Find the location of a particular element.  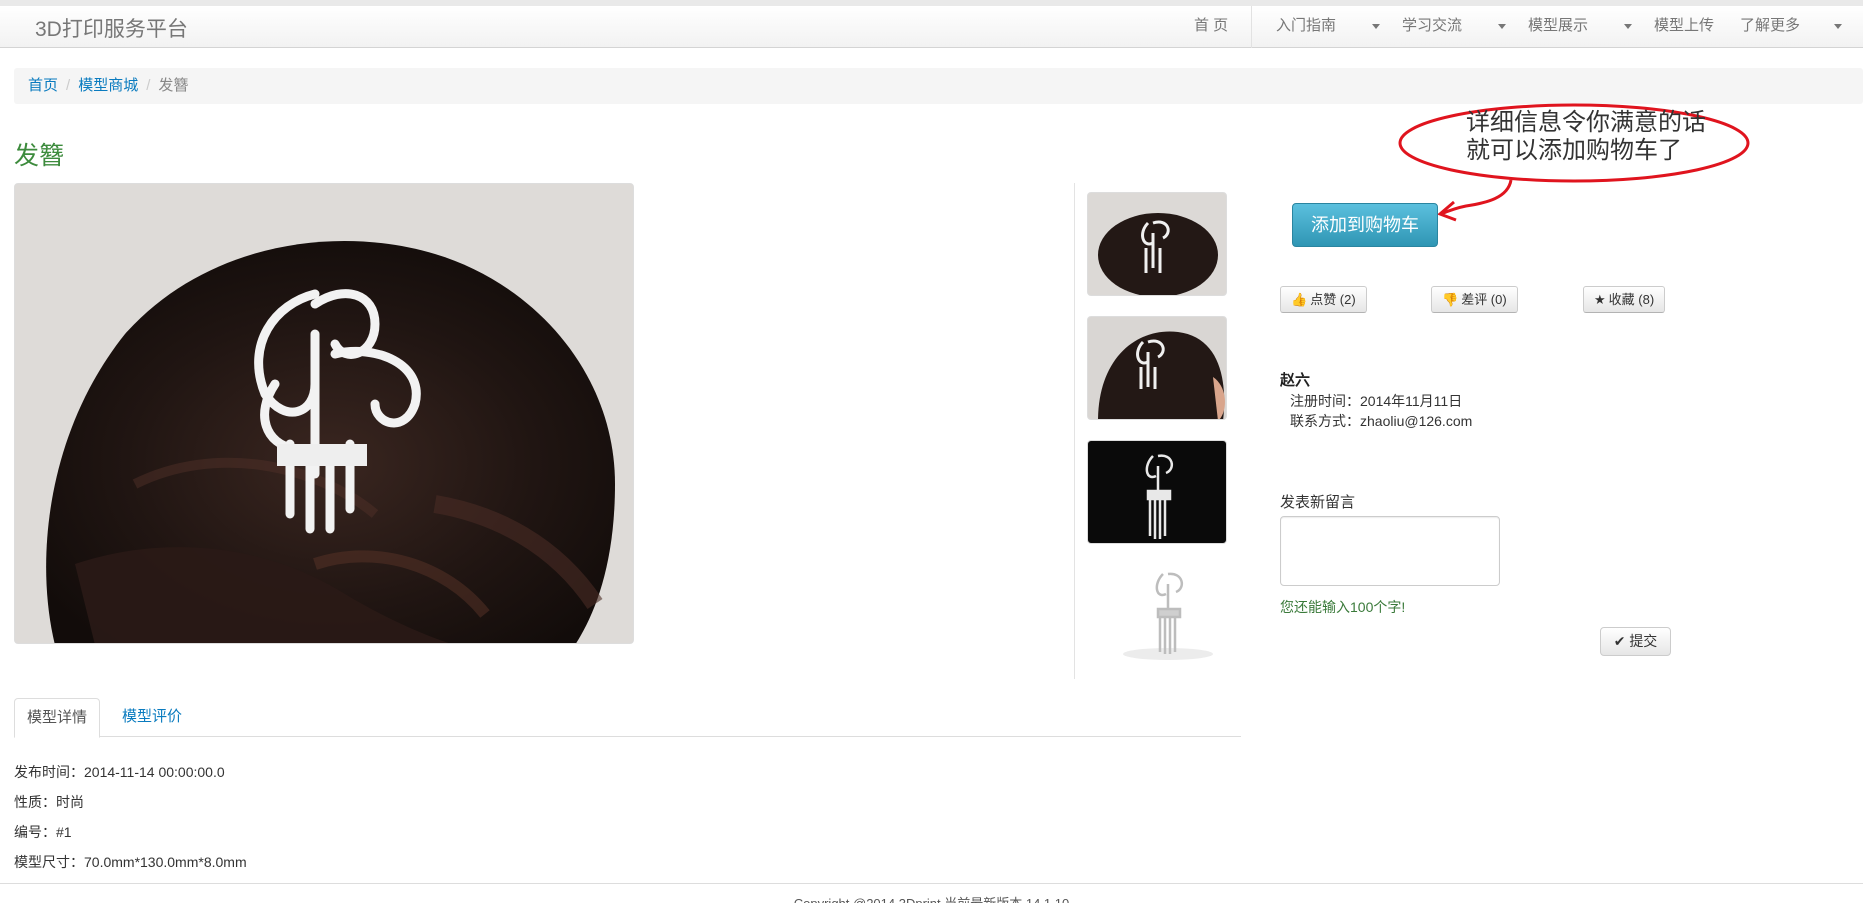

detail-tabs: 模型详情 模型评价 is located at coordinates (627, 718).